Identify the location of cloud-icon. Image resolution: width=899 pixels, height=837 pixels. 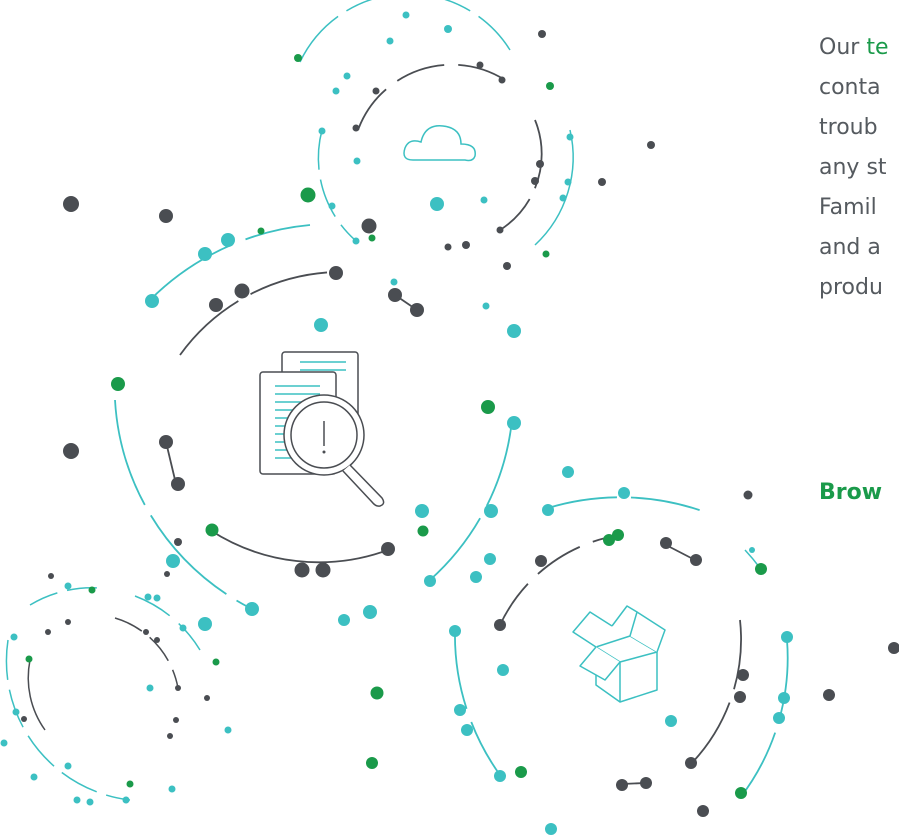
(439, 143).